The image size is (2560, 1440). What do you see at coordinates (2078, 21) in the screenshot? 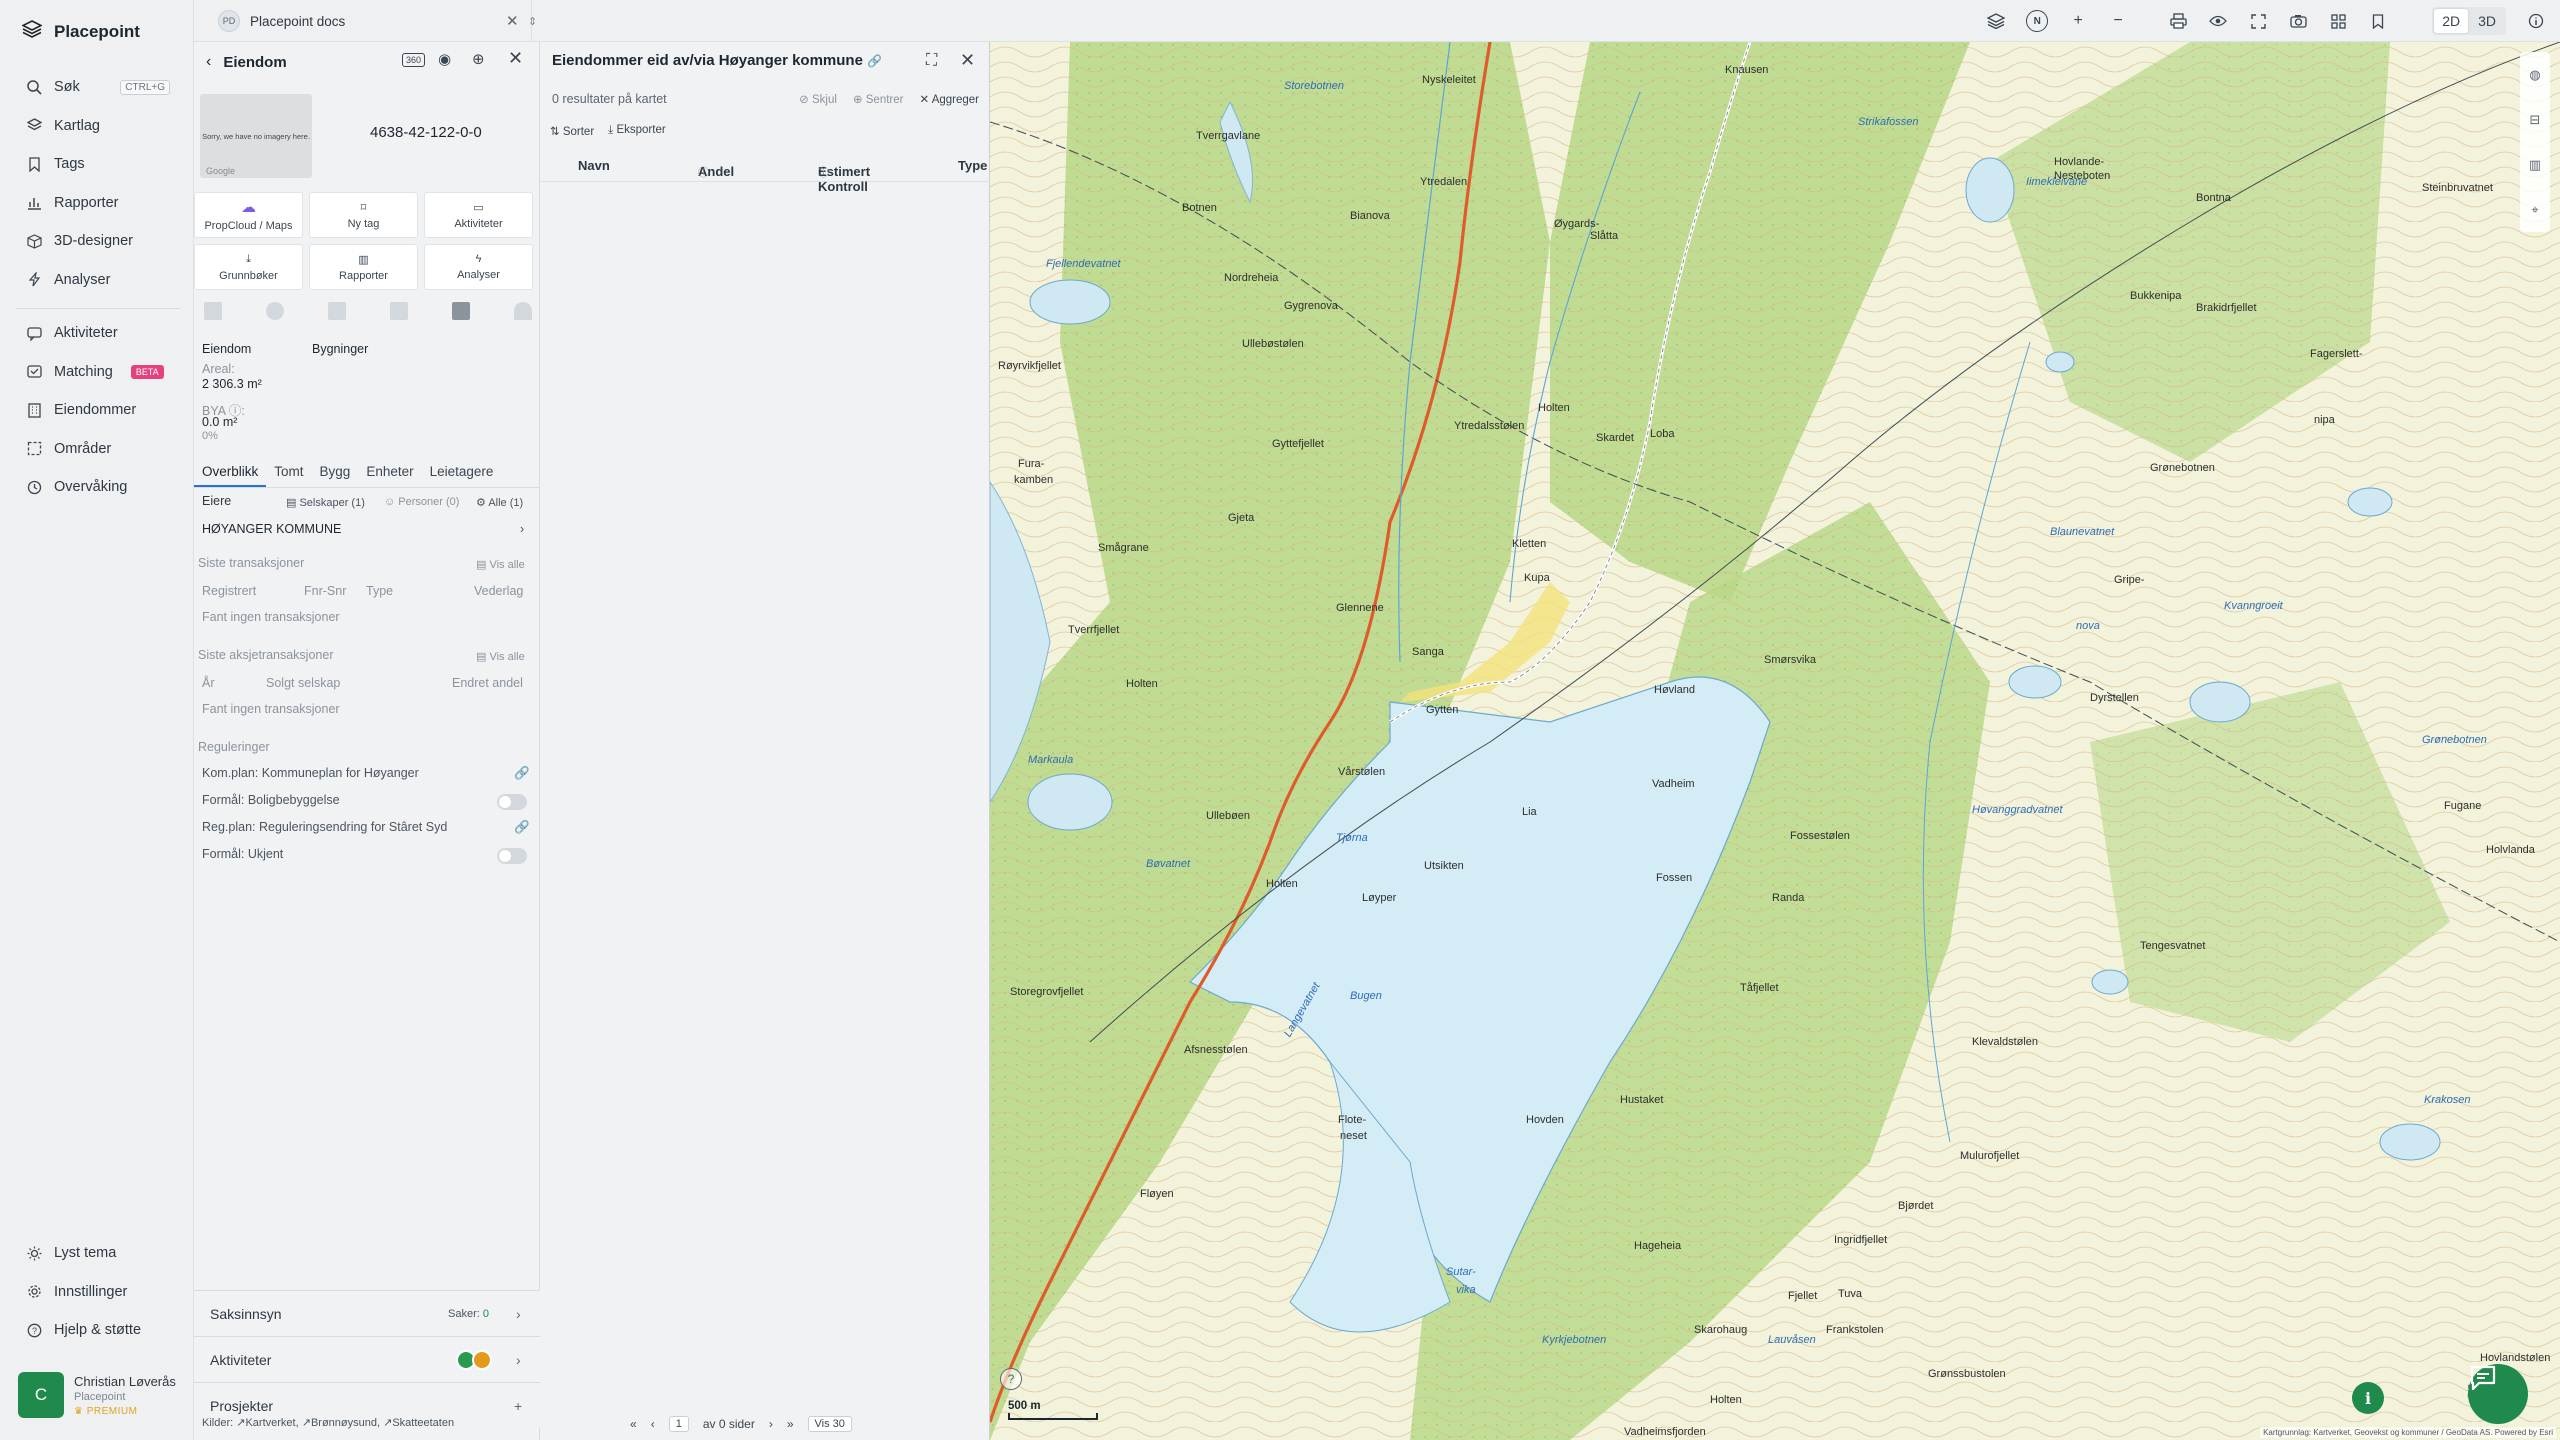
I see `zoom-in-button: +` at bounding box center [2078, 21].